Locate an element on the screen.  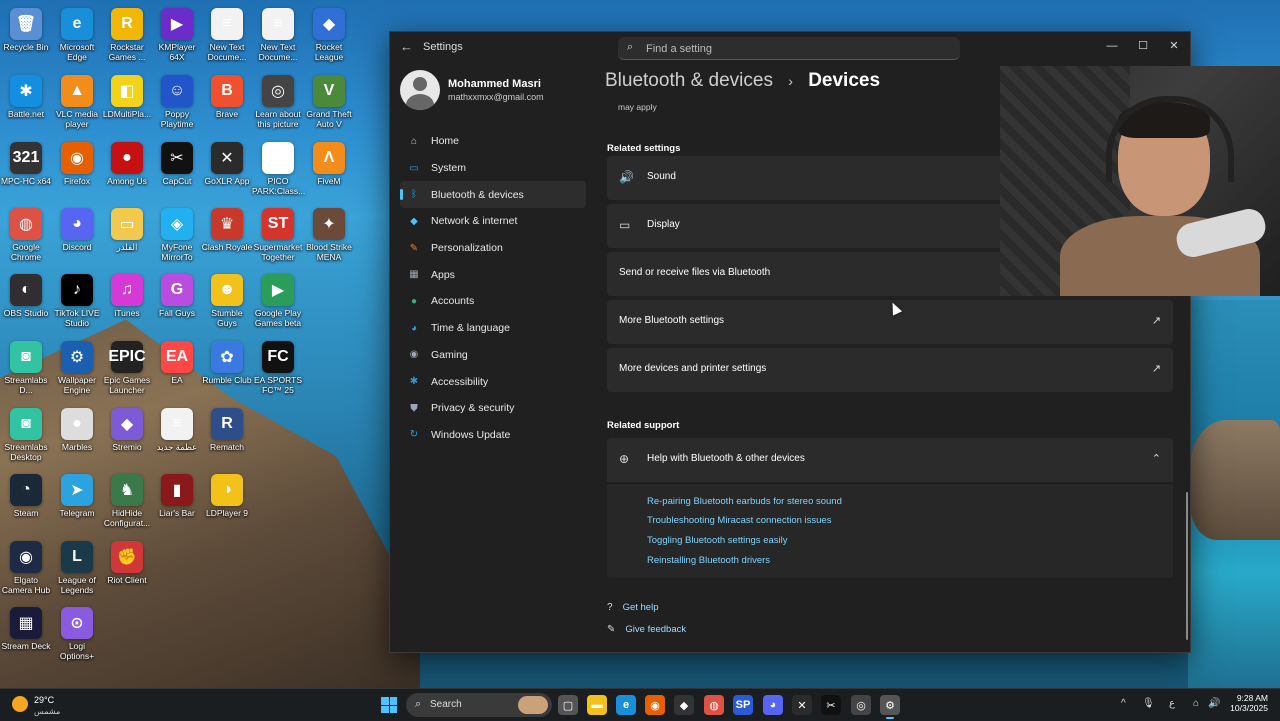
desktop-icon: ✱ Battle.net is located at coordinates (26, 95).